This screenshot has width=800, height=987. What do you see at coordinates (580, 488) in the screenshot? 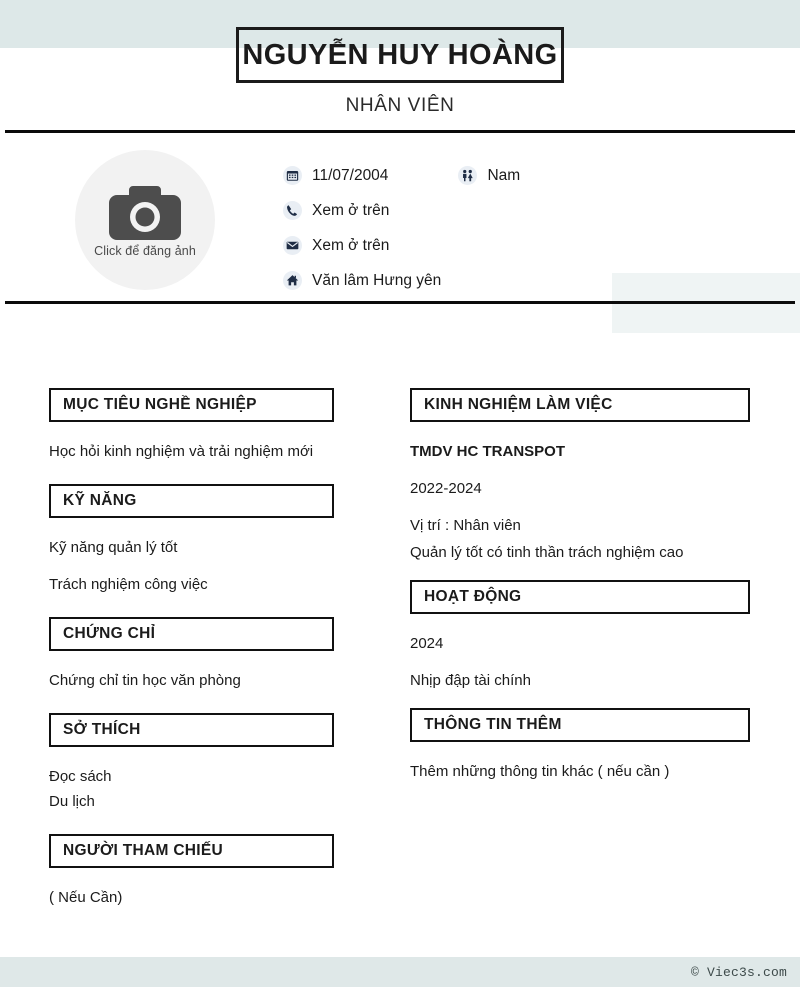
I see `experience-period: 2022-2024` at bounding box center [580, 488].